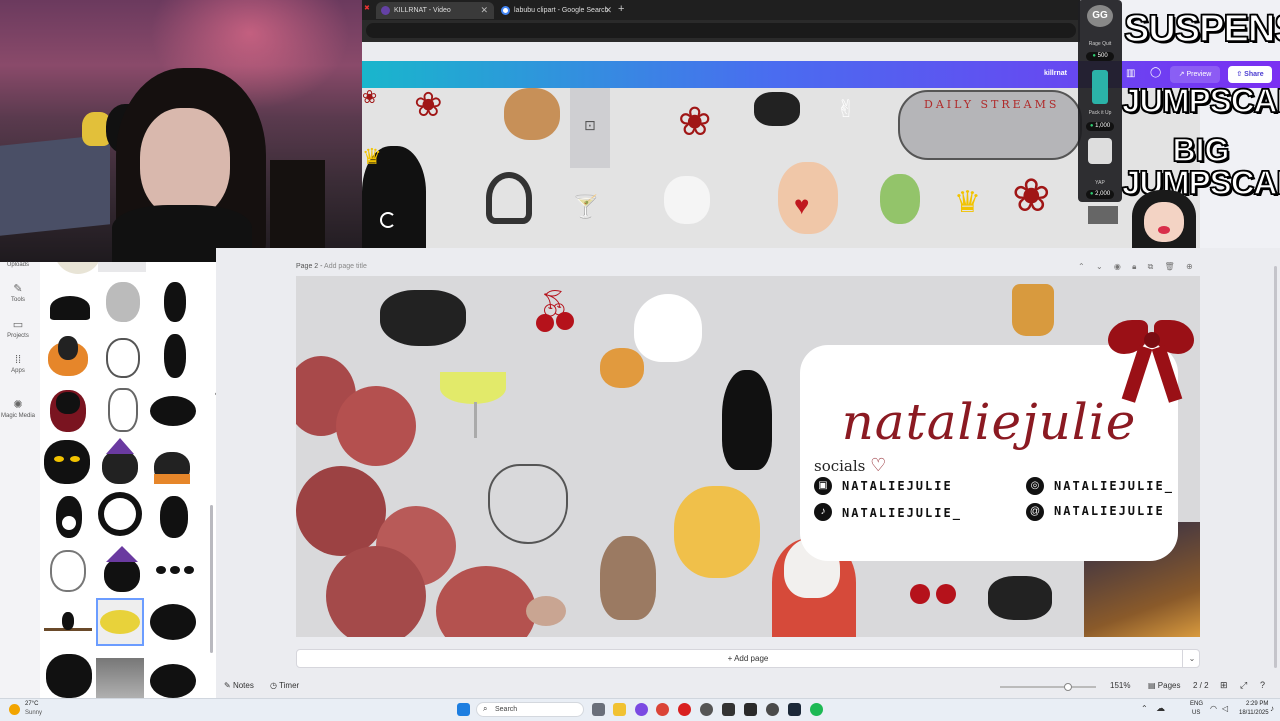  Describe the element at coordinates (1254, 74) in the screenshot. I see `share-label: Share` at that location.